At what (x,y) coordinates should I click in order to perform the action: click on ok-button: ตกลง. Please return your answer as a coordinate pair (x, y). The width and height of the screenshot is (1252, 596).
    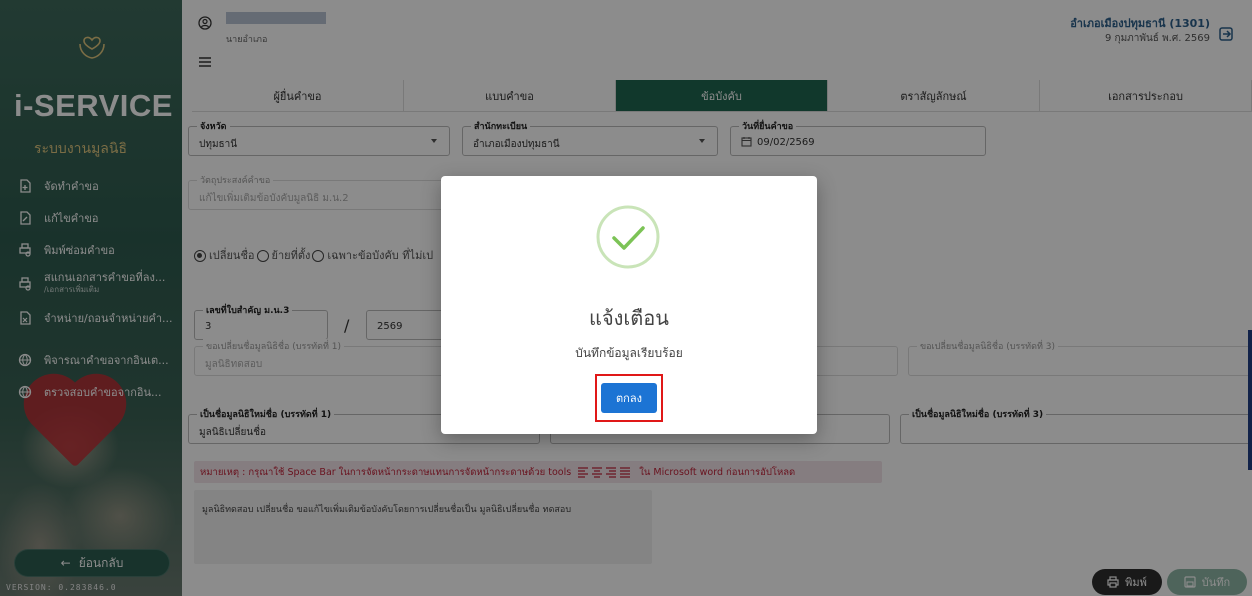
    Looking at the image, I should click on (629, 398).